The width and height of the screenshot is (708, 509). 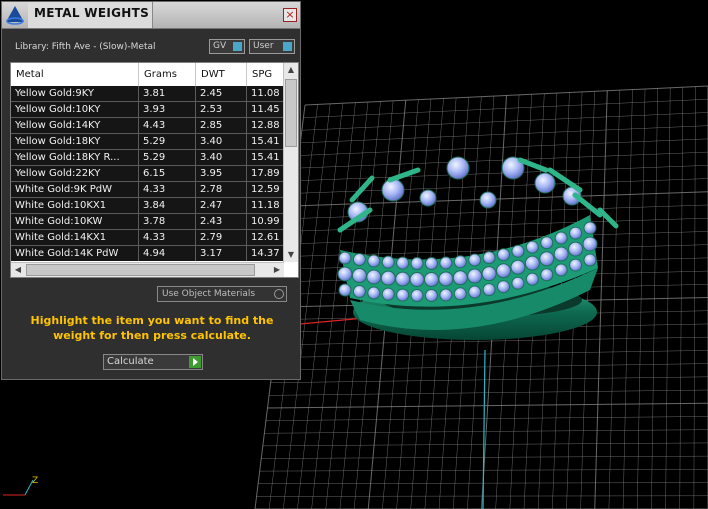 I want to click on calculate-label: Calculate, so click(x=130, y=361).